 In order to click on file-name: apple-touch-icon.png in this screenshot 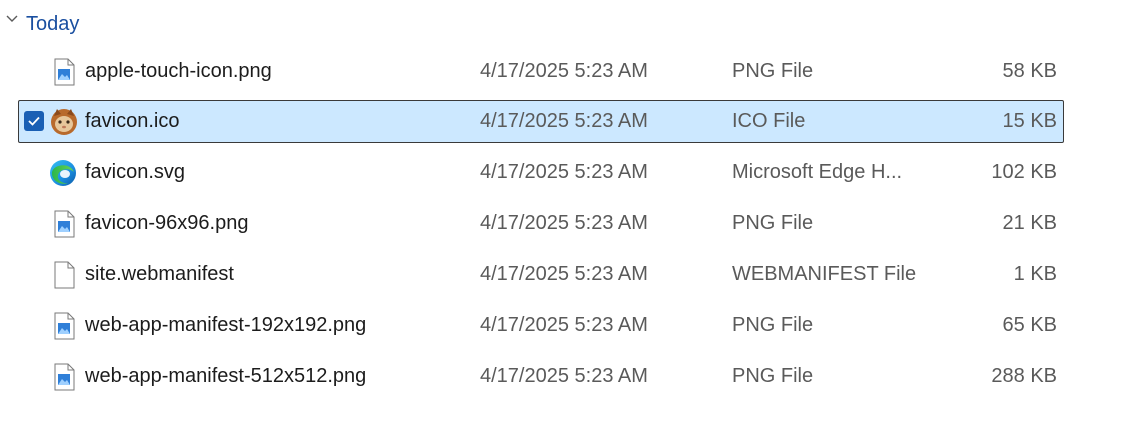, I will do `click(178, 71)`.